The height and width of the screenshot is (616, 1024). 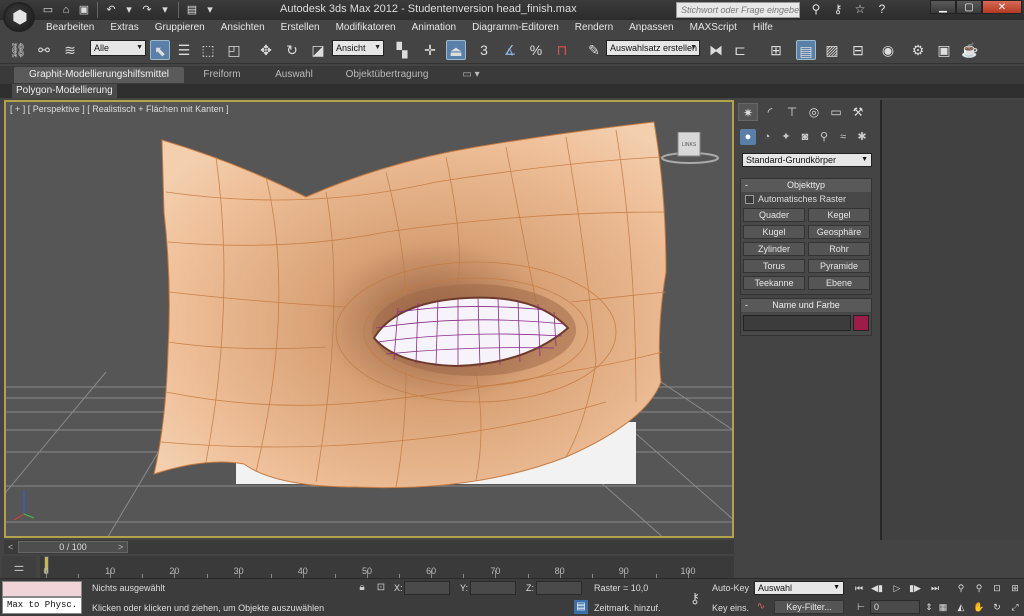 What do you see at coordinates (70, 28) in the screenshot?
I see `menu-bearbeiten: Bearbeiten` at bounding box center [70, 28].